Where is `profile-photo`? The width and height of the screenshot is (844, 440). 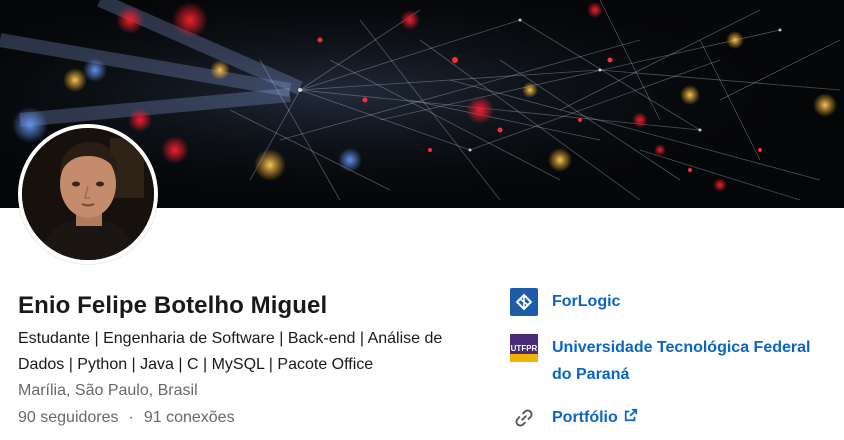
profile-photo is located at coordinates (88, 194).